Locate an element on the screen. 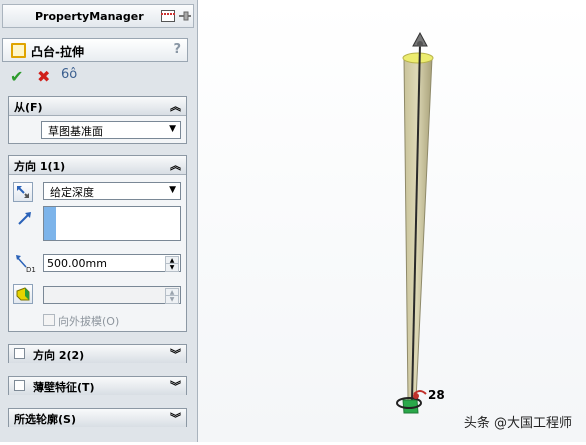  thin-feature-checkbox is located at coordinates (19, 385).